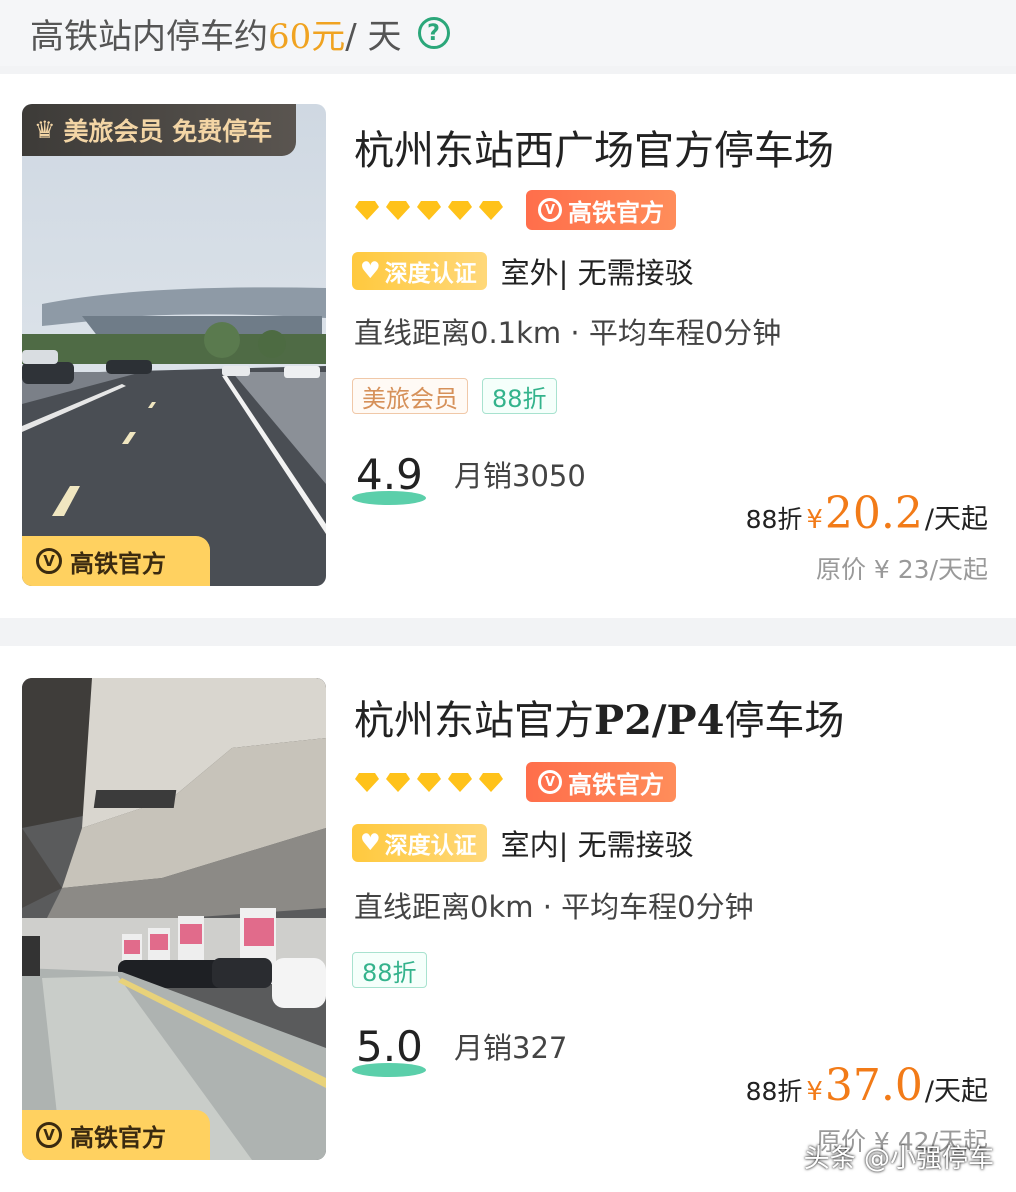 This screenshot has width=1016, height=1192. What do you see at coordinates (508, 33) in the screenshot?
I see `header-bar: 高铁站内停车约 60元 / 天 ?` at bounding box center [508, 33].